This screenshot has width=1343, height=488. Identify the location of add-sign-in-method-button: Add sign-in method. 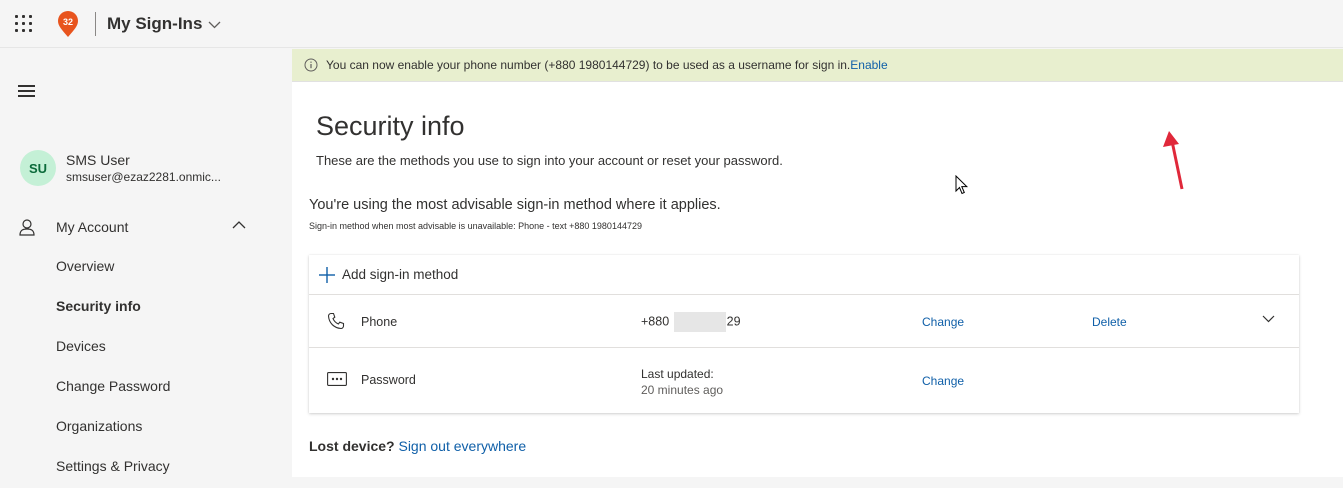
(804, 275).